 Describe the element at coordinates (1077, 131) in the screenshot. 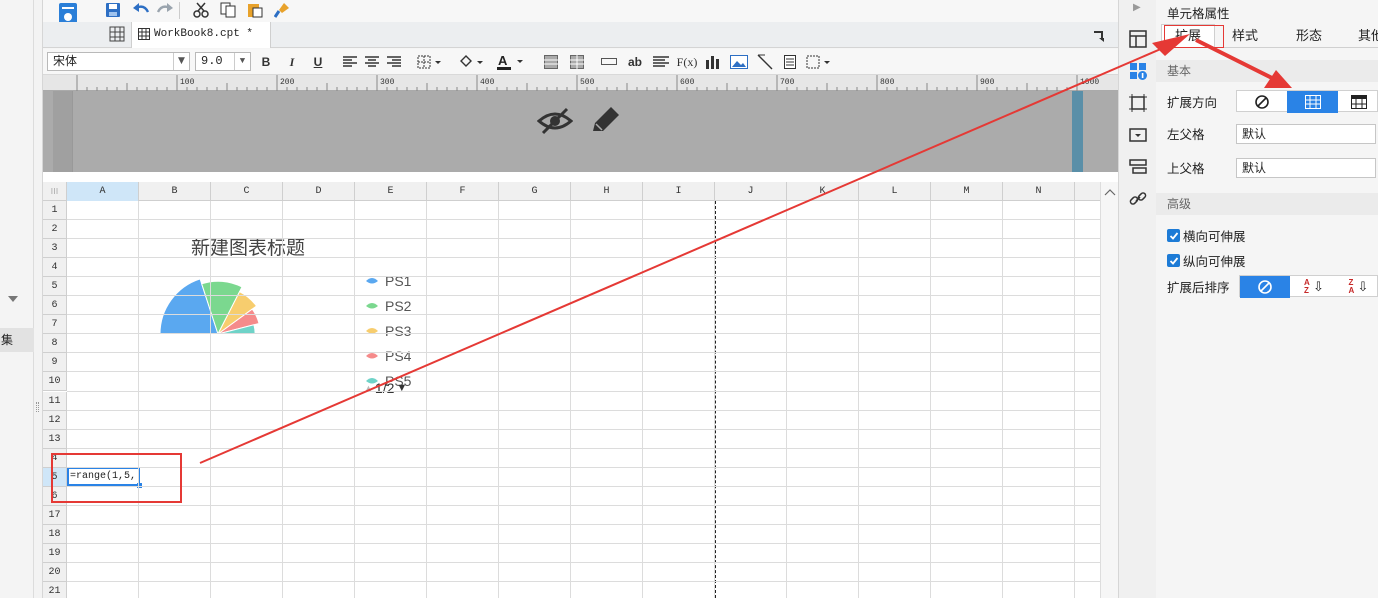

I see `page-boundary-bar` at that location.